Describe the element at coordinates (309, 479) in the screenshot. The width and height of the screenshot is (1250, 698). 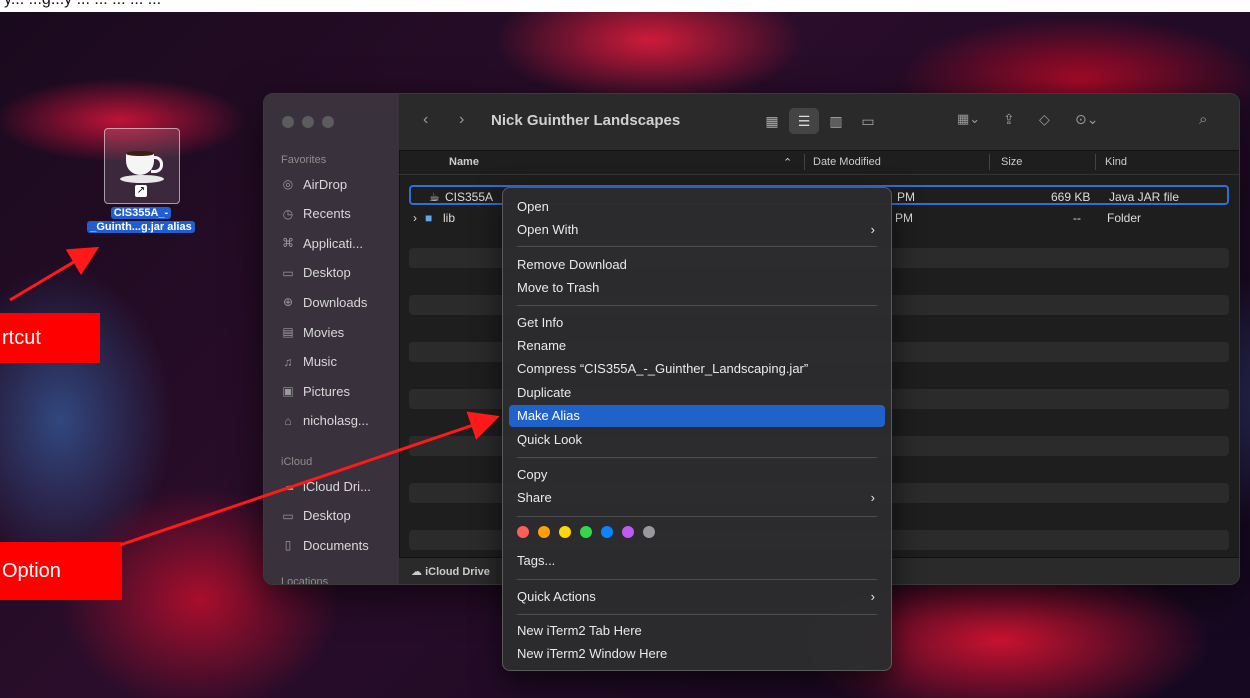
I see `arrow-to-make-alias` at that location.